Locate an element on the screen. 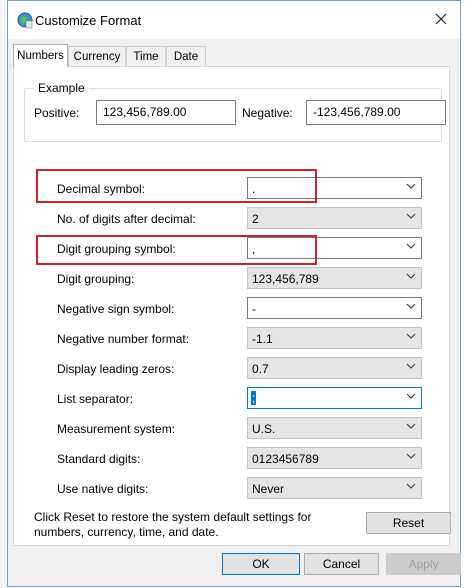  display-leading-zeros-label: Display leading zeros: is located at coordinates (116, 369).